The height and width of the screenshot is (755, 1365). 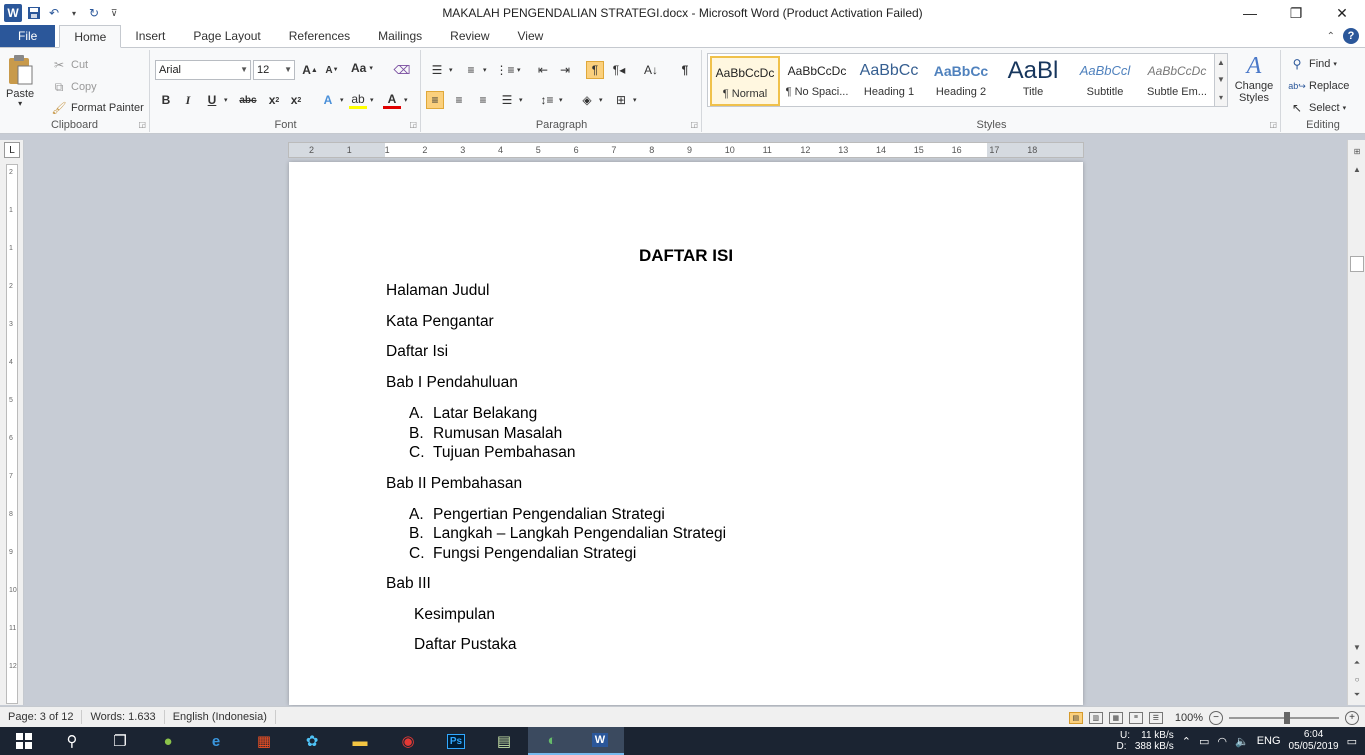 What do you see at coordinates (41, 717) in the screenshot?
I see `page-count: Page: 3 of 12` at bounding box center [41, 717].